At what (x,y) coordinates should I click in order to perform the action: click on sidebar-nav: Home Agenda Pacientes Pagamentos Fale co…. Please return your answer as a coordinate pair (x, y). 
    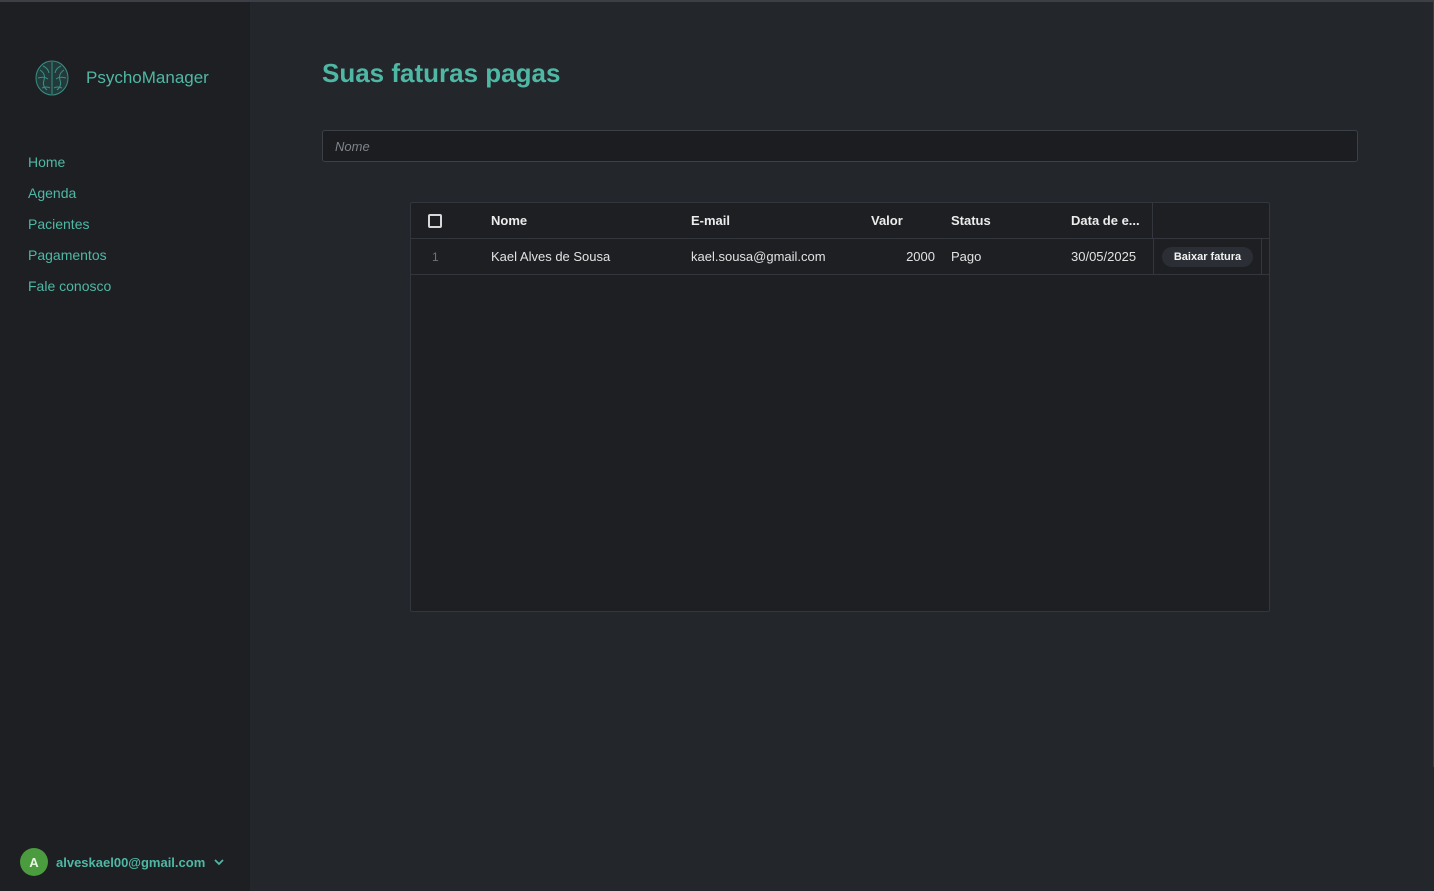
    Looking at the image, I should click on (69, 229).